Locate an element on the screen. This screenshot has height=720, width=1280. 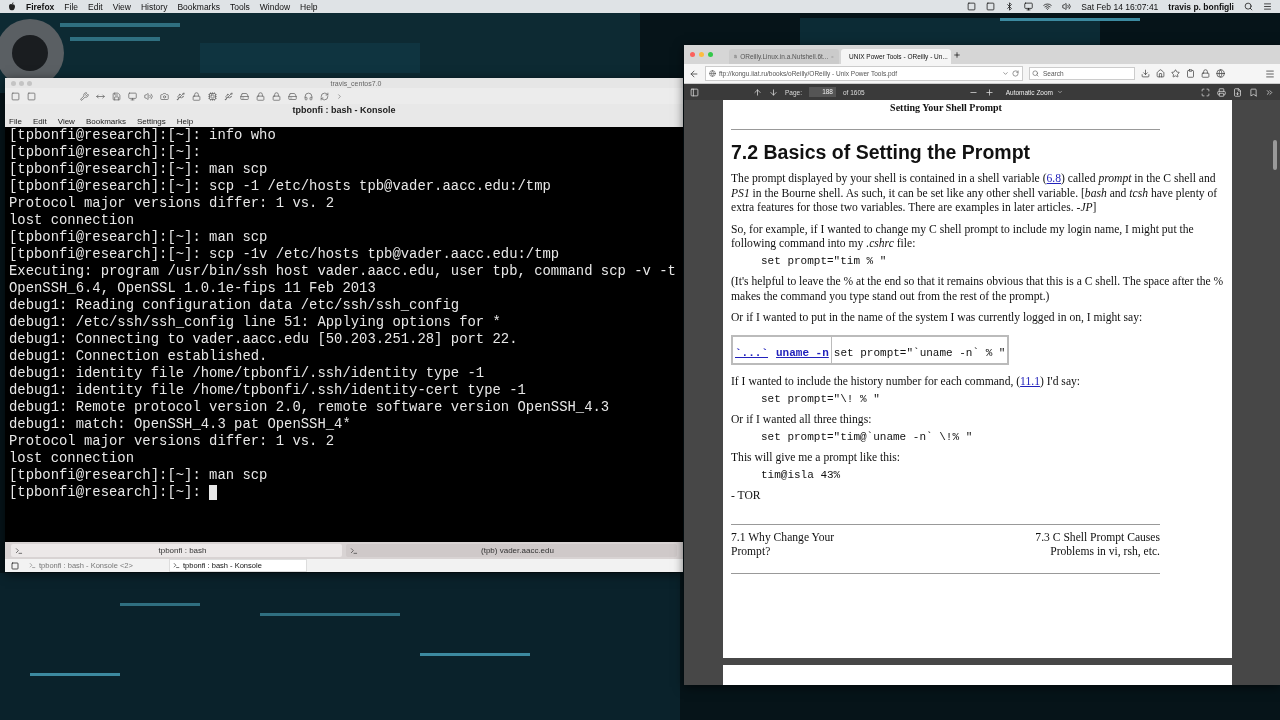
terminal-line: debug1: /etc/ssh/ssh_config line 51: Applying options for * is located at coordinates (255, 322).